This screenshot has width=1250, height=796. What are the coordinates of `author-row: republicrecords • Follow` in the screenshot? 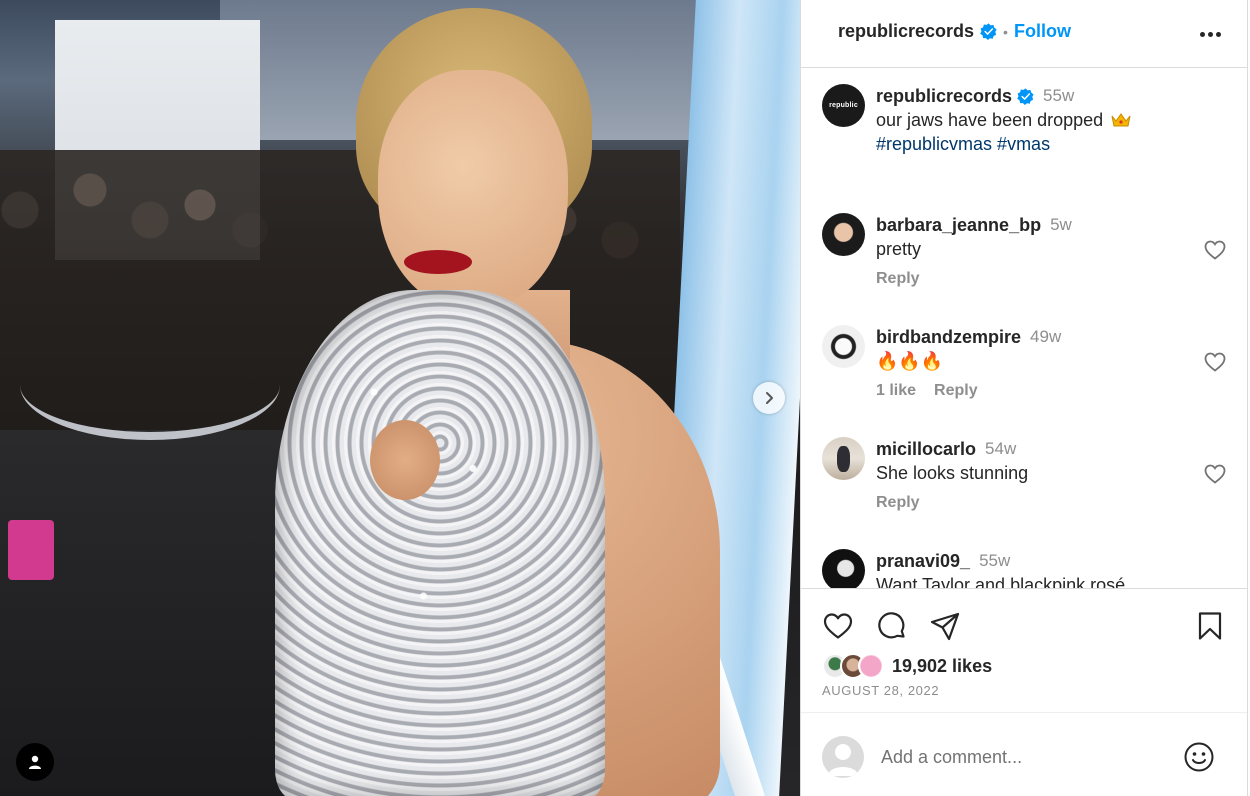 It's located at (954, 31).